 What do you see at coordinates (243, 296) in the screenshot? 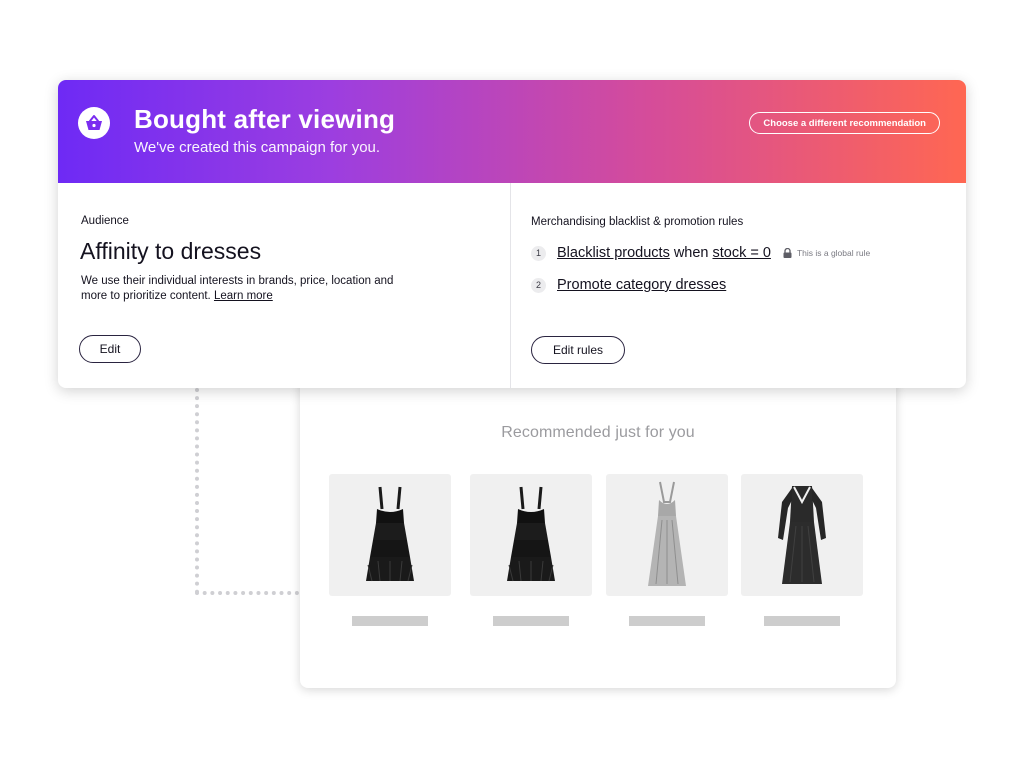
I see `learn-more-link: Learn more` at bounding box center [243, 296].